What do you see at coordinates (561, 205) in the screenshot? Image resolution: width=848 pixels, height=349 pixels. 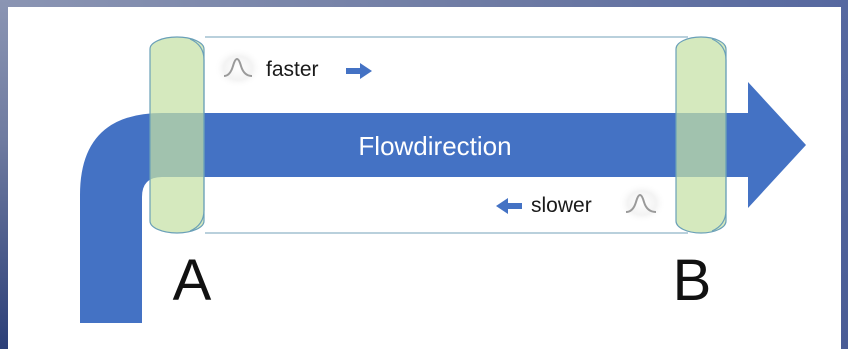 I see `slower-label: slower` at bounding box center [561, 205].